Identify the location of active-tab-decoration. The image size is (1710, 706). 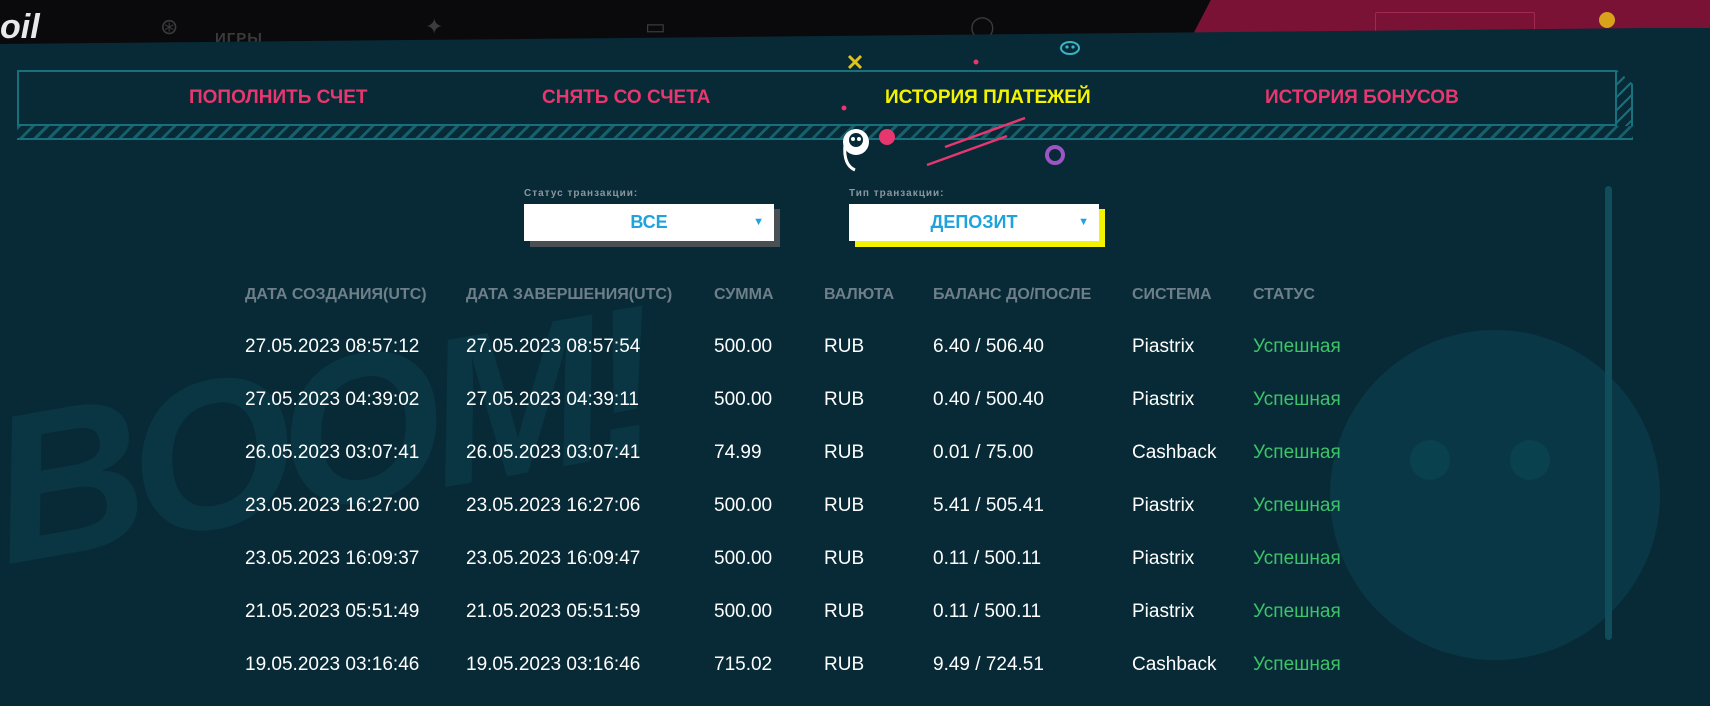
(953, 113).